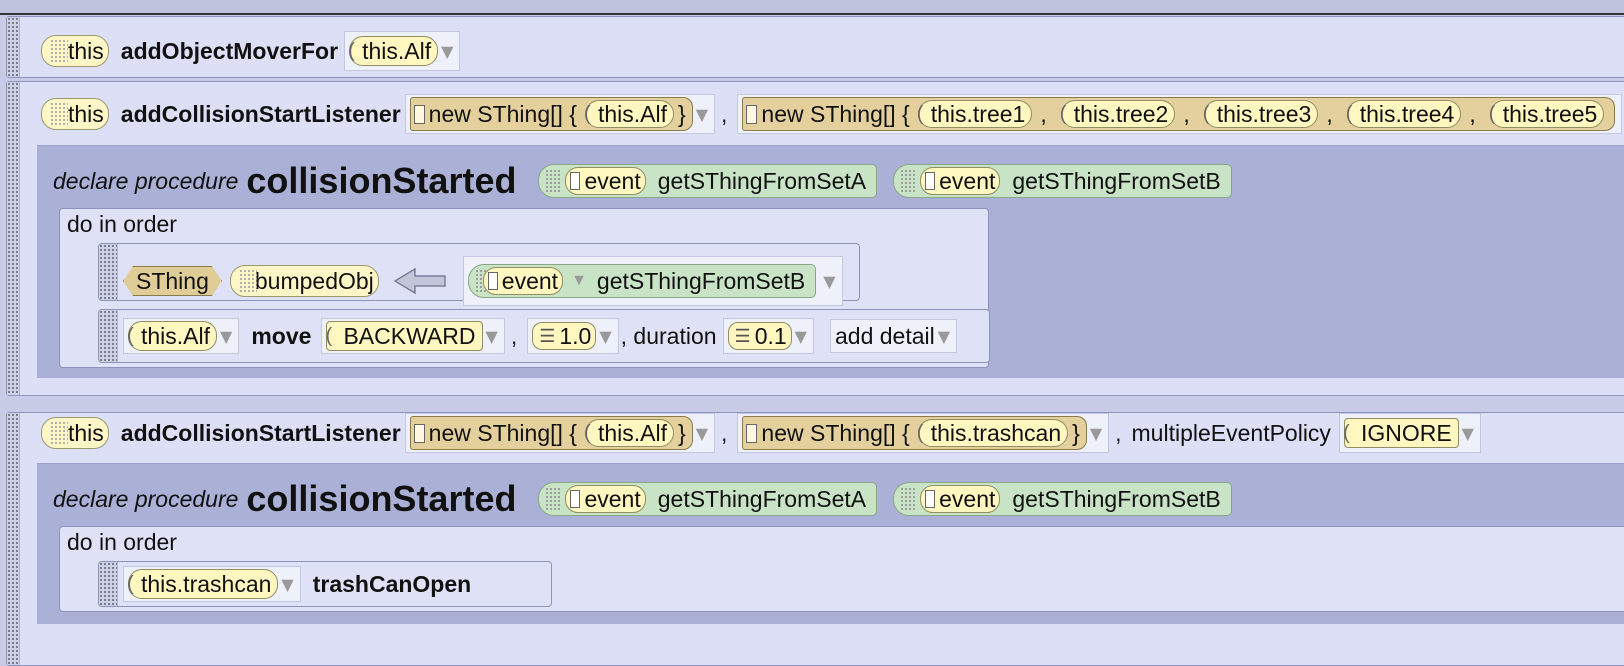 This screenshot has height=666, width=1624. I want to click on variable-name-pill: bumpedObj, so click(304, 281).